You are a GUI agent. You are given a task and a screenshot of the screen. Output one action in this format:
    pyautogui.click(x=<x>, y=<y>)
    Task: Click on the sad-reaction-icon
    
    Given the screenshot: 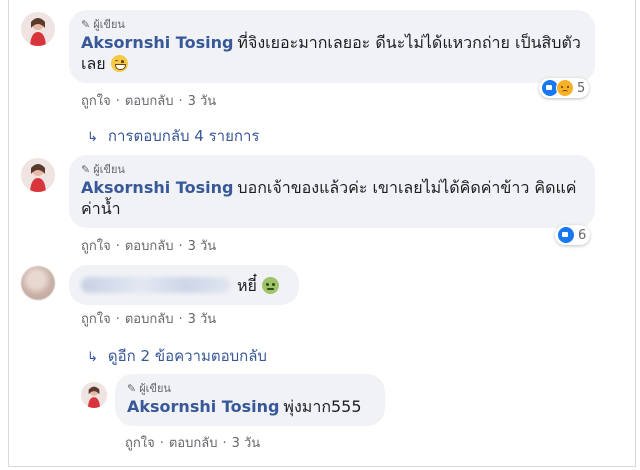 What is the action you would take?
    pyautogui.click(x=565, y=88)
    